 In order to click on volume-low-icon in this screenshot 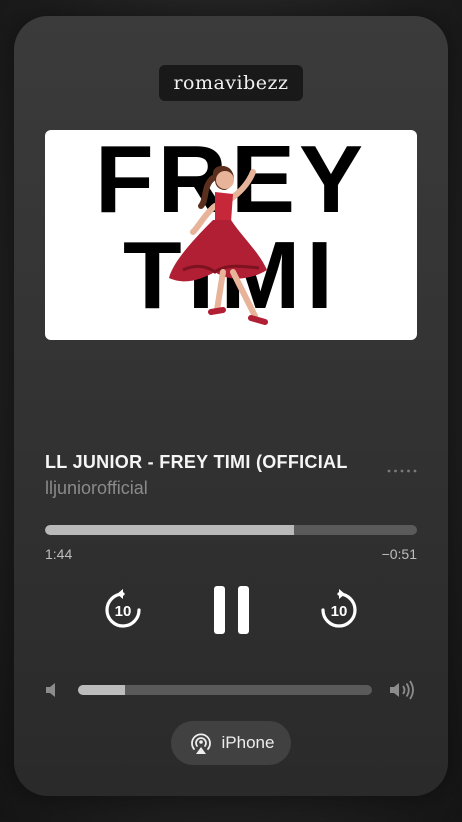, I will do `click(50, 690)`.